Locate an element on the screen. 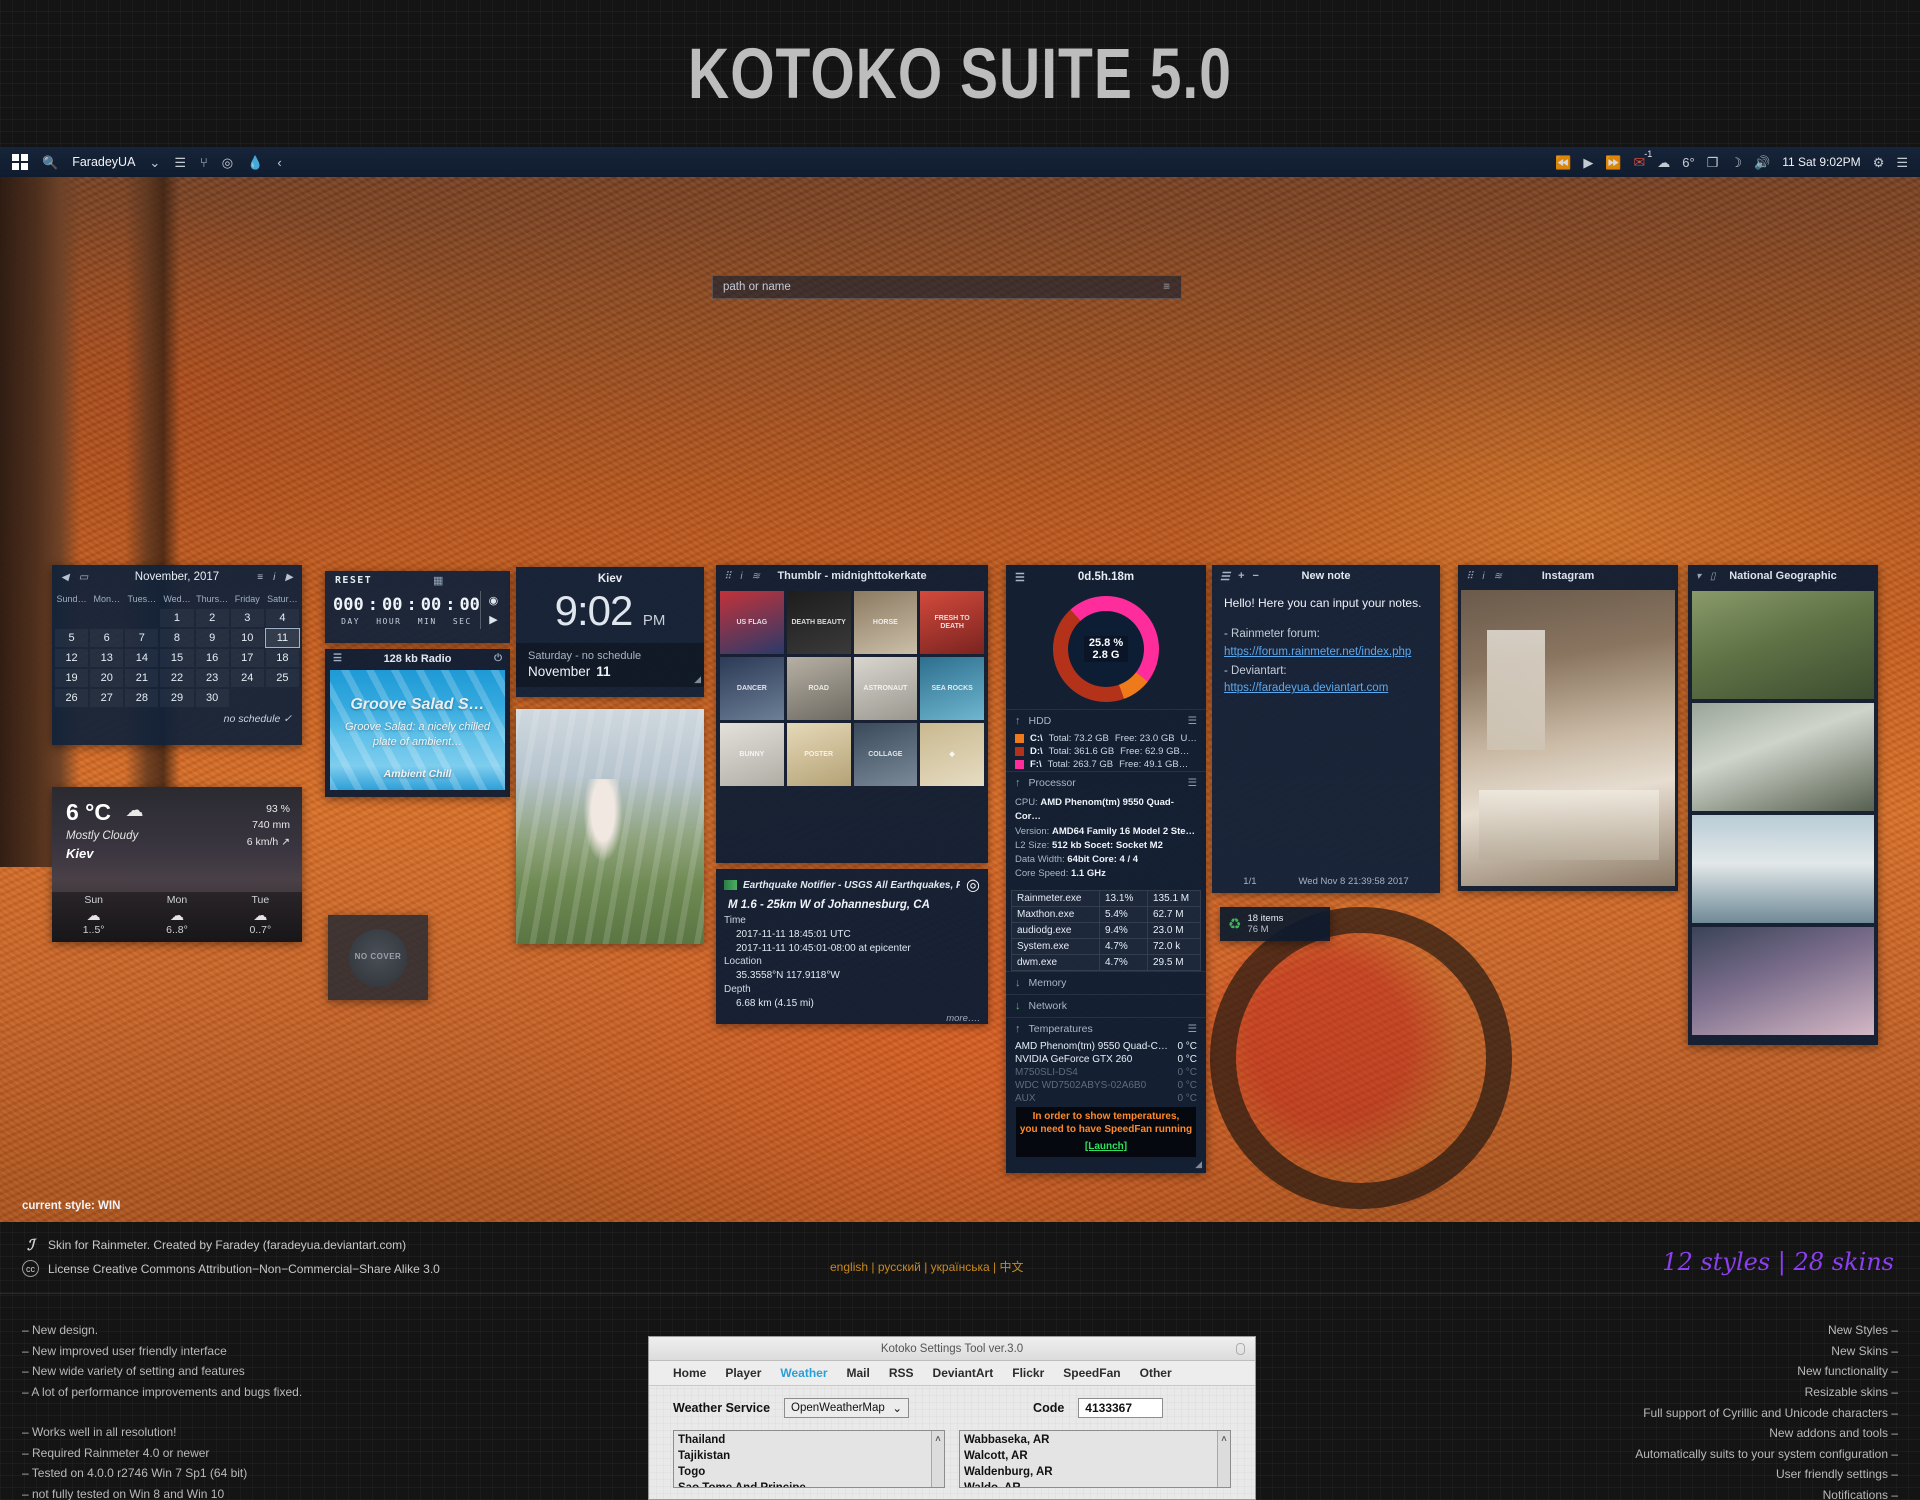 The width and height of the screenshot is (1920, 1500). moon-icon: ☽ is located at coordinates (1736, 162).